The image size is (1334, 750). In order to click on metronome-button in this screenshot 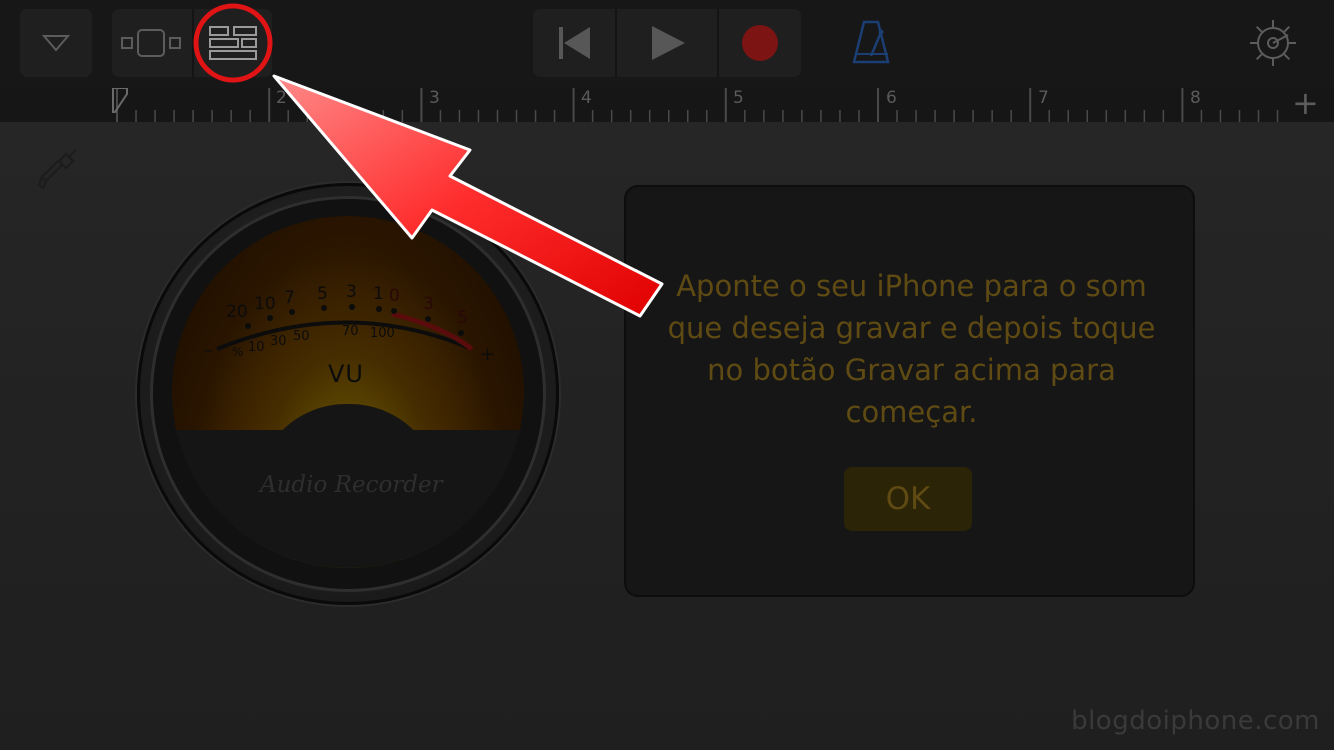, I will do `click(872, 42)`.